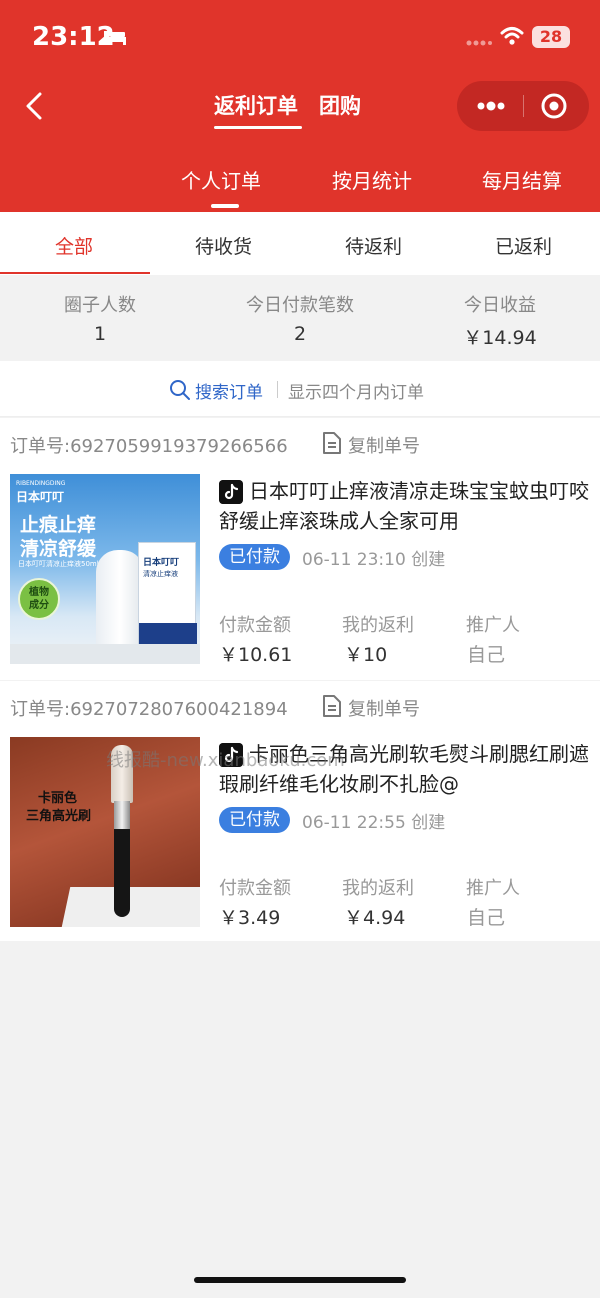 Image resolution: width=600 pixels, height=1298 pixels. Describe the element at coordinates (500, 305) in the screenshot. I see `stat-label-today-income: 今日收益` at that location.